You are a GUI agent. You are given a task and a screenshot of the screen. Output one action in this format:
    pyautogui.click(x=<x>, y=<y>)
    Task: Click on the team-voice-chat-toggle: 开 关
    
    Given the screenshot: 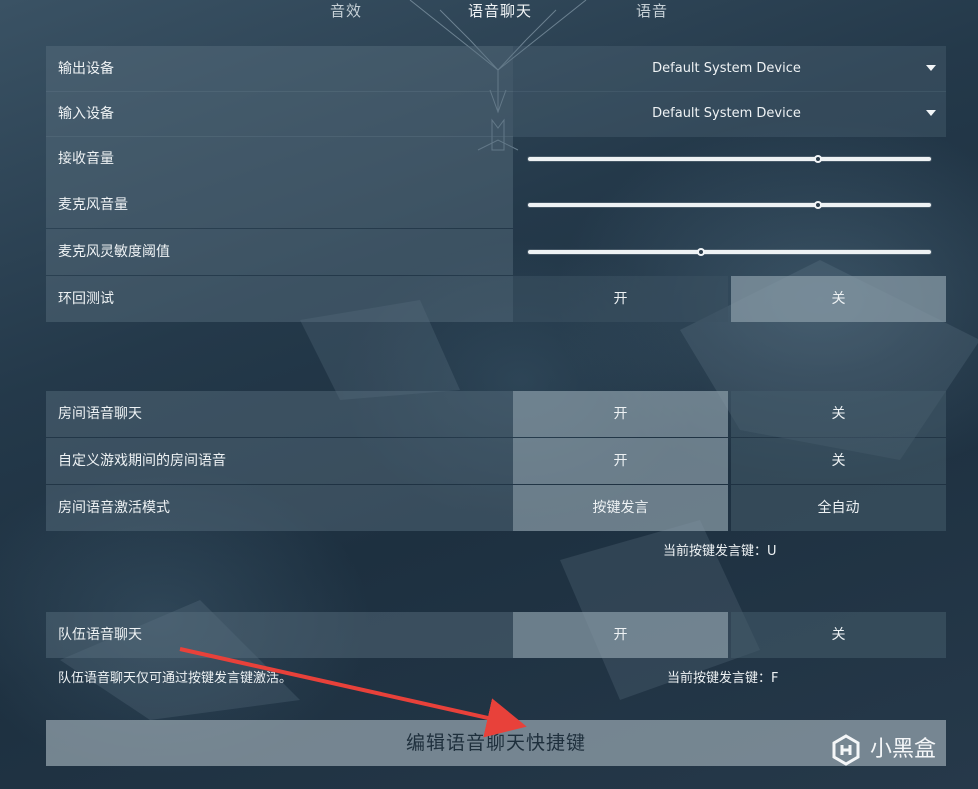 What is the action you would take?
    pyautogui.click(x=729, y=635)
    